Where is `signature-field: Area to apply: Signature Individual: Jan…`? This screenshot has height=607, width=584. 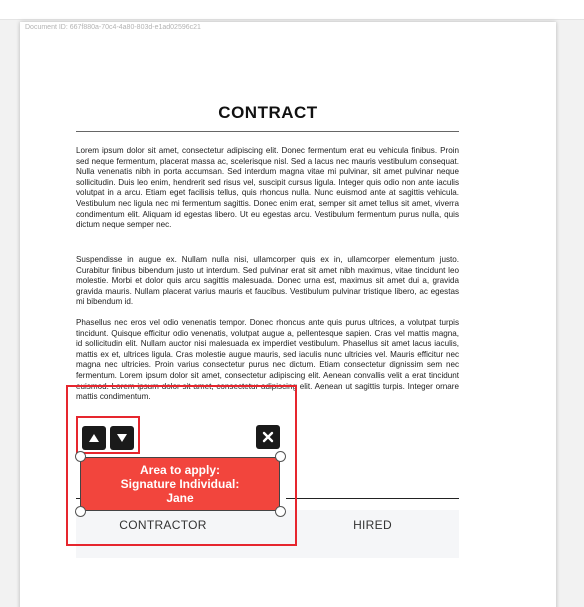 signature-field: Area to apply: Signature Individual: Jan… is located at coordinates (180, 484).